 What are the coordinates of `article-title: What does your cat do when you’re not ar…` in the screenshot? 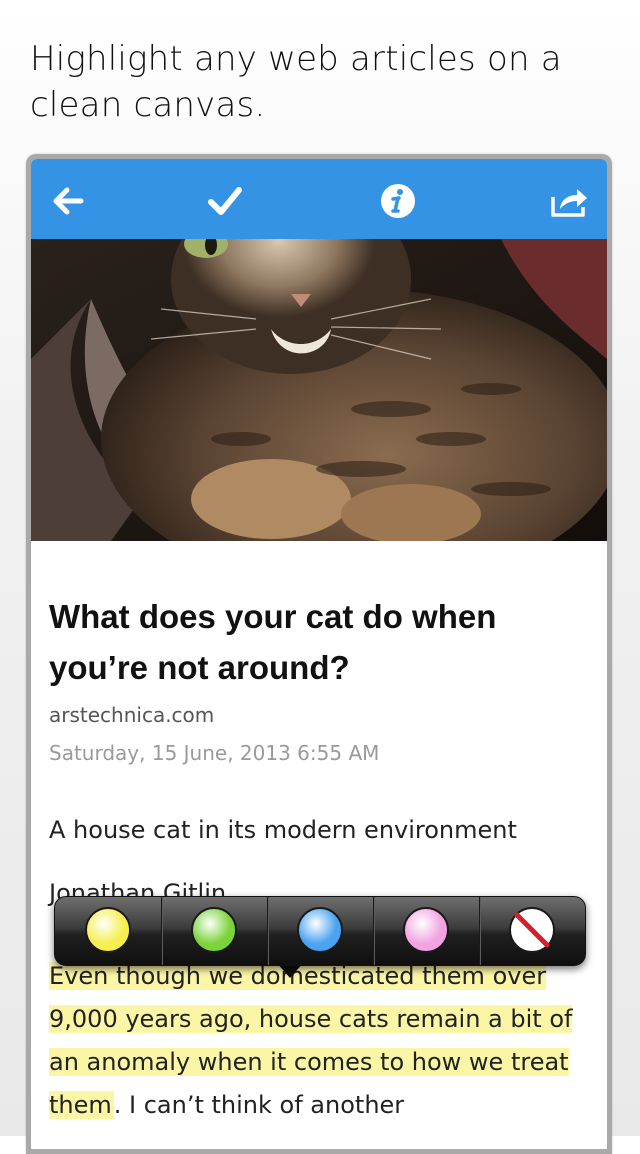 It's located at (273, 642).